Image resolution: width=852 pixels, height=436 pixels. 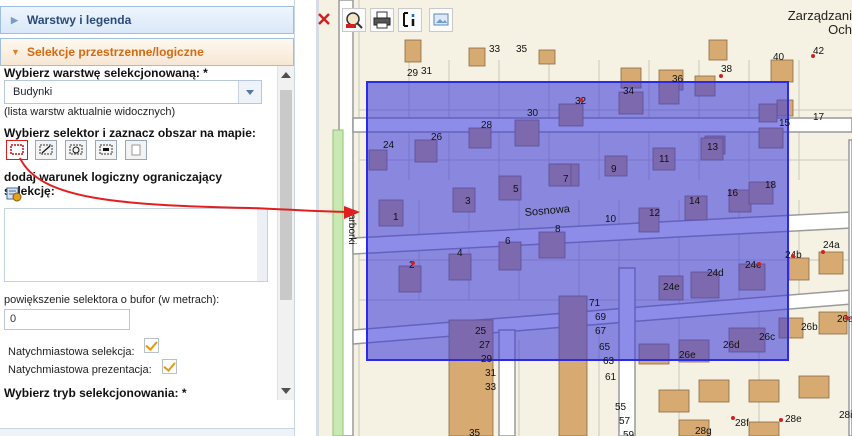 What do you see at coordinates (351, 229) in the screenshot?
I see `street-label-side: arborki` at bounding box center [351, 229].